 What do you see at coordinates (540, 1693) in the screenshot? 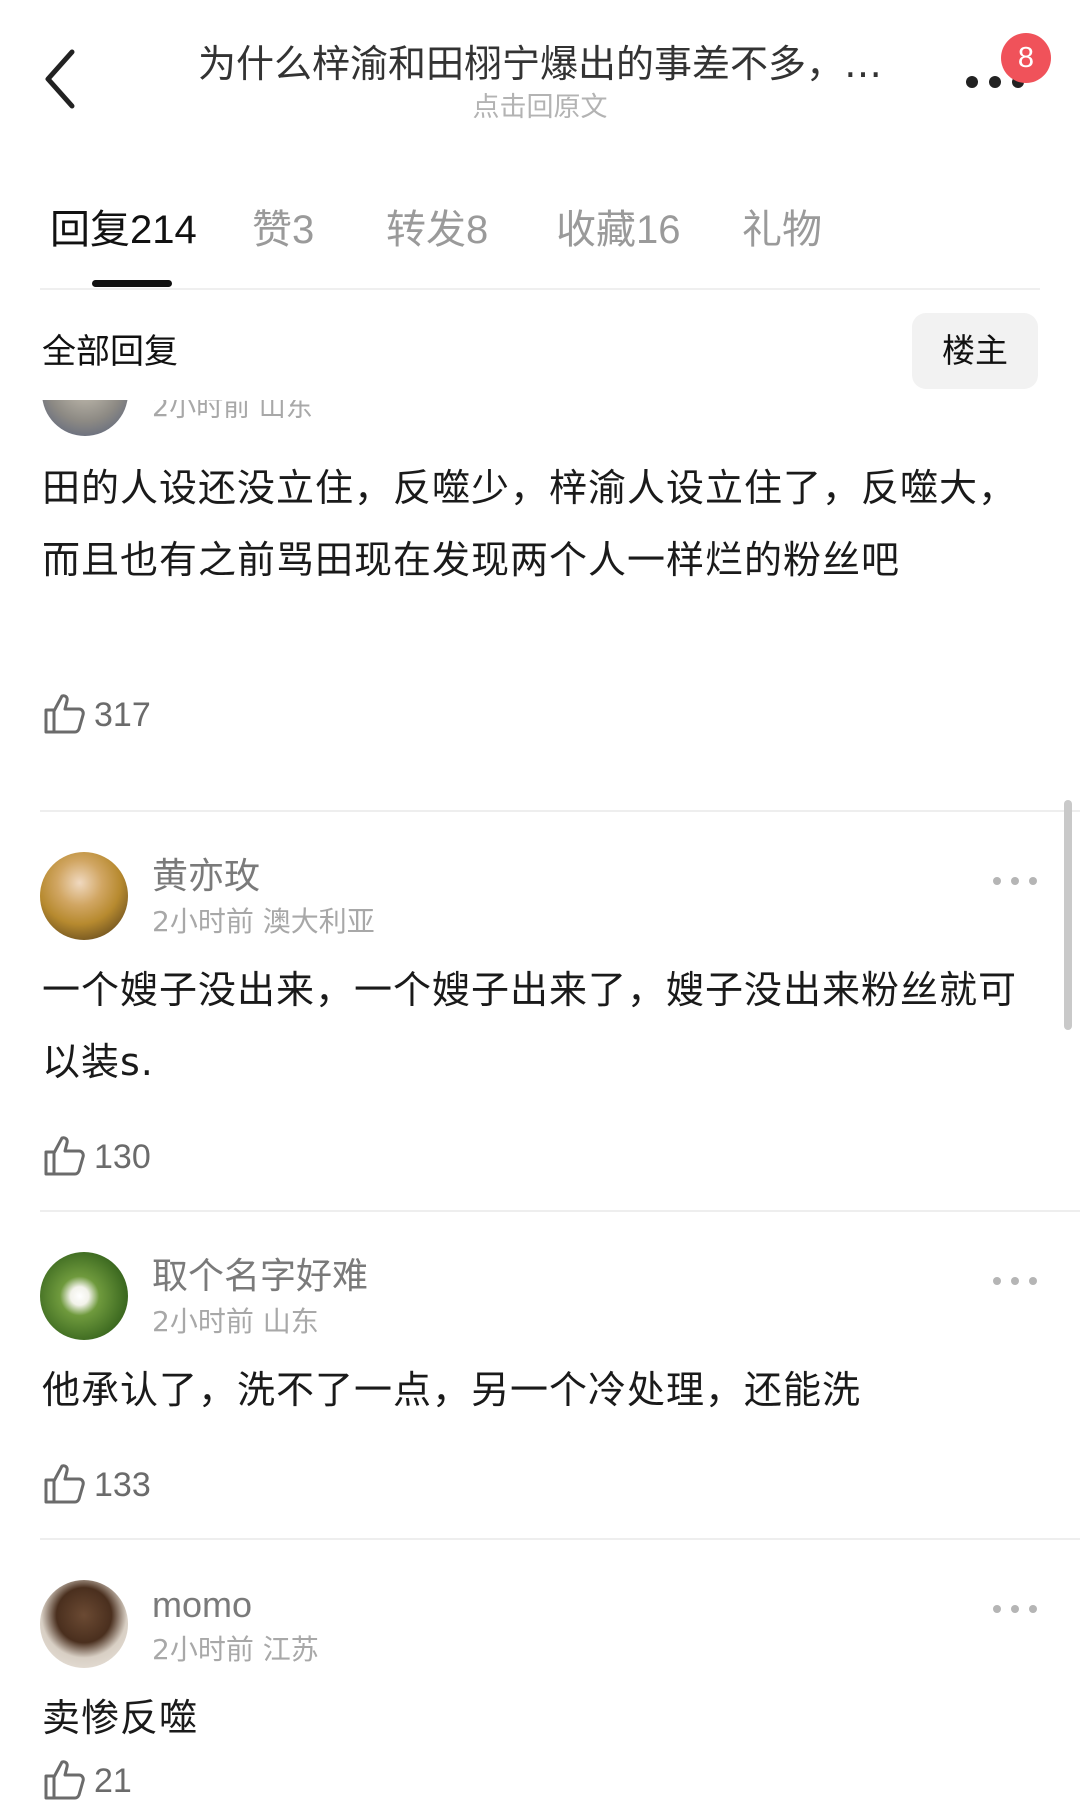
I see `comment-item: momo 2小时前 江苏 卖惨反噬 21` at bounding box center [540, 1693].